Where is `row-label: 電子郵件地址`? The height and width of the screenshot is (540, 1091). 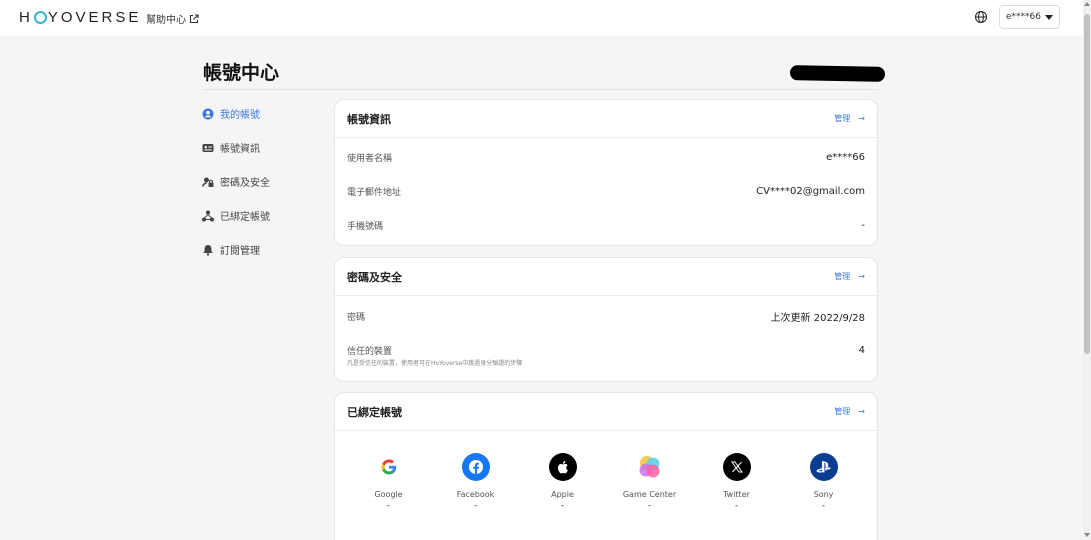 row-label: 電子郵件地址 is located at coordinates (374, 192).